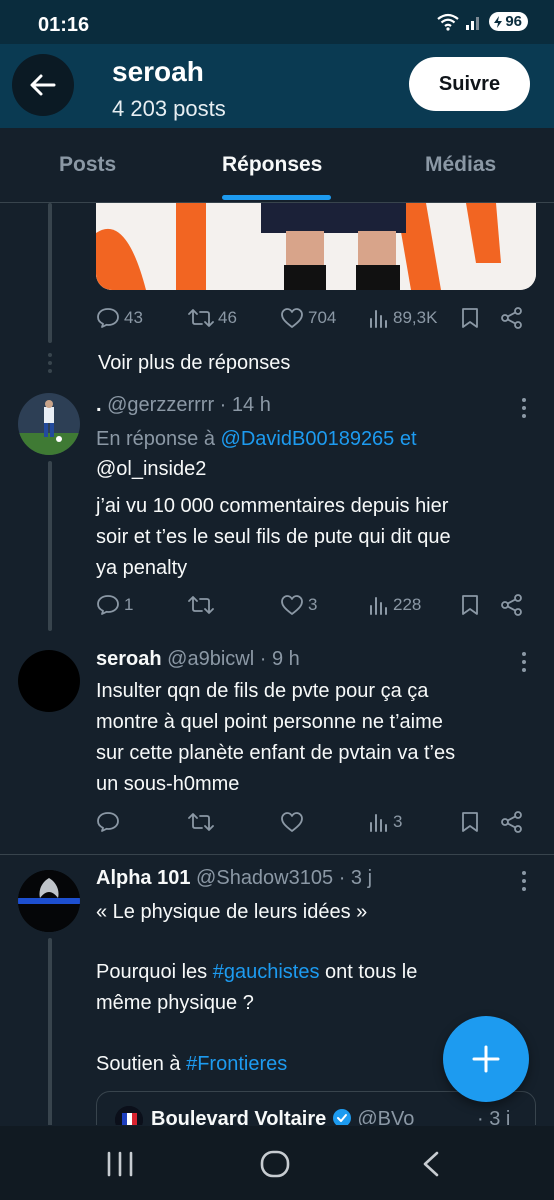 Image resolution: width=554 pixels, height=1200 pixels. I want to click on reply-count: 1, so click(129, 604).